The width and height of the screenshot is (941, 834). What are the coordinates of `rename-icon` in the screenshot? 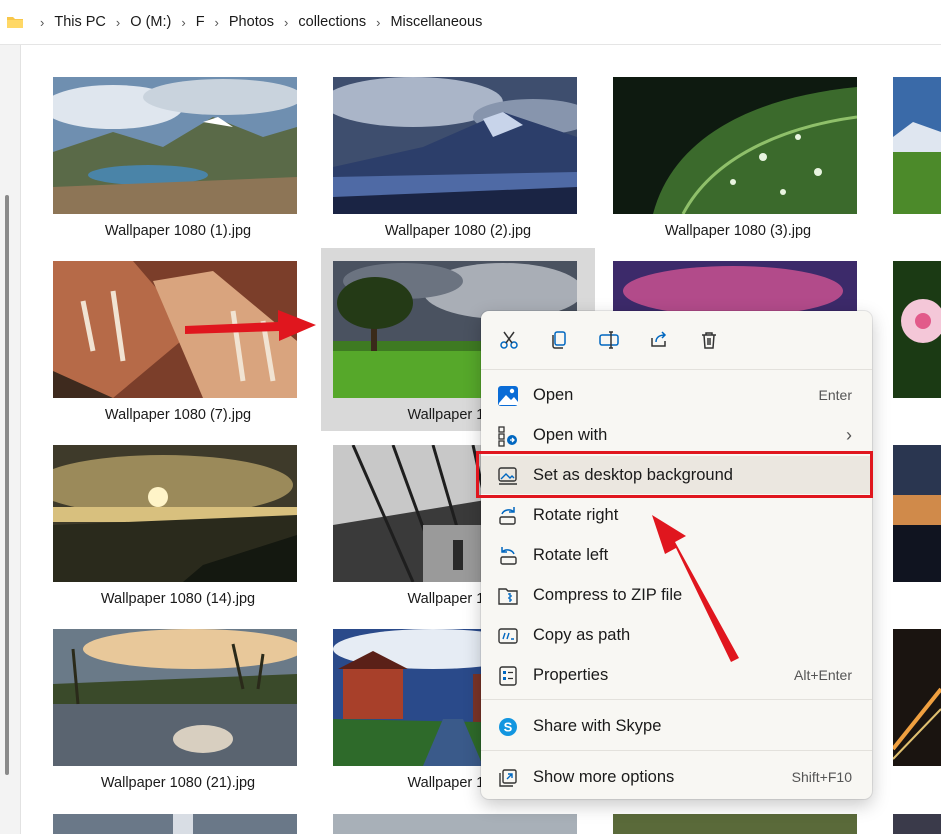 It's located at (609, 340).